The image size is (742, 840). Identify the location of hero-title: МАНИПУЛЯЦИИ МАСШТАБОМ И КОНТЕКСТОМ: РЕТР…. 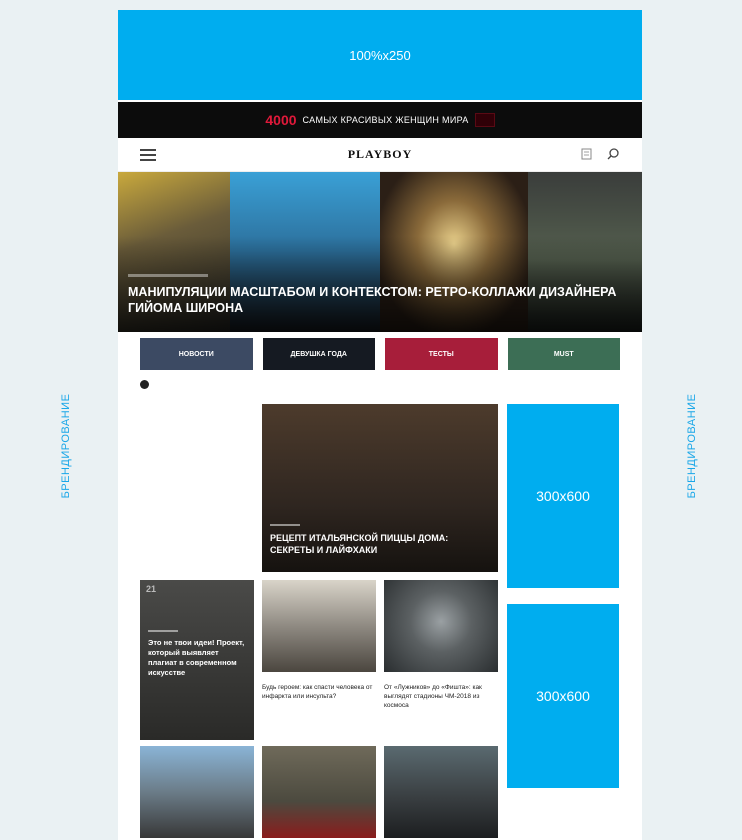
(380, 300).